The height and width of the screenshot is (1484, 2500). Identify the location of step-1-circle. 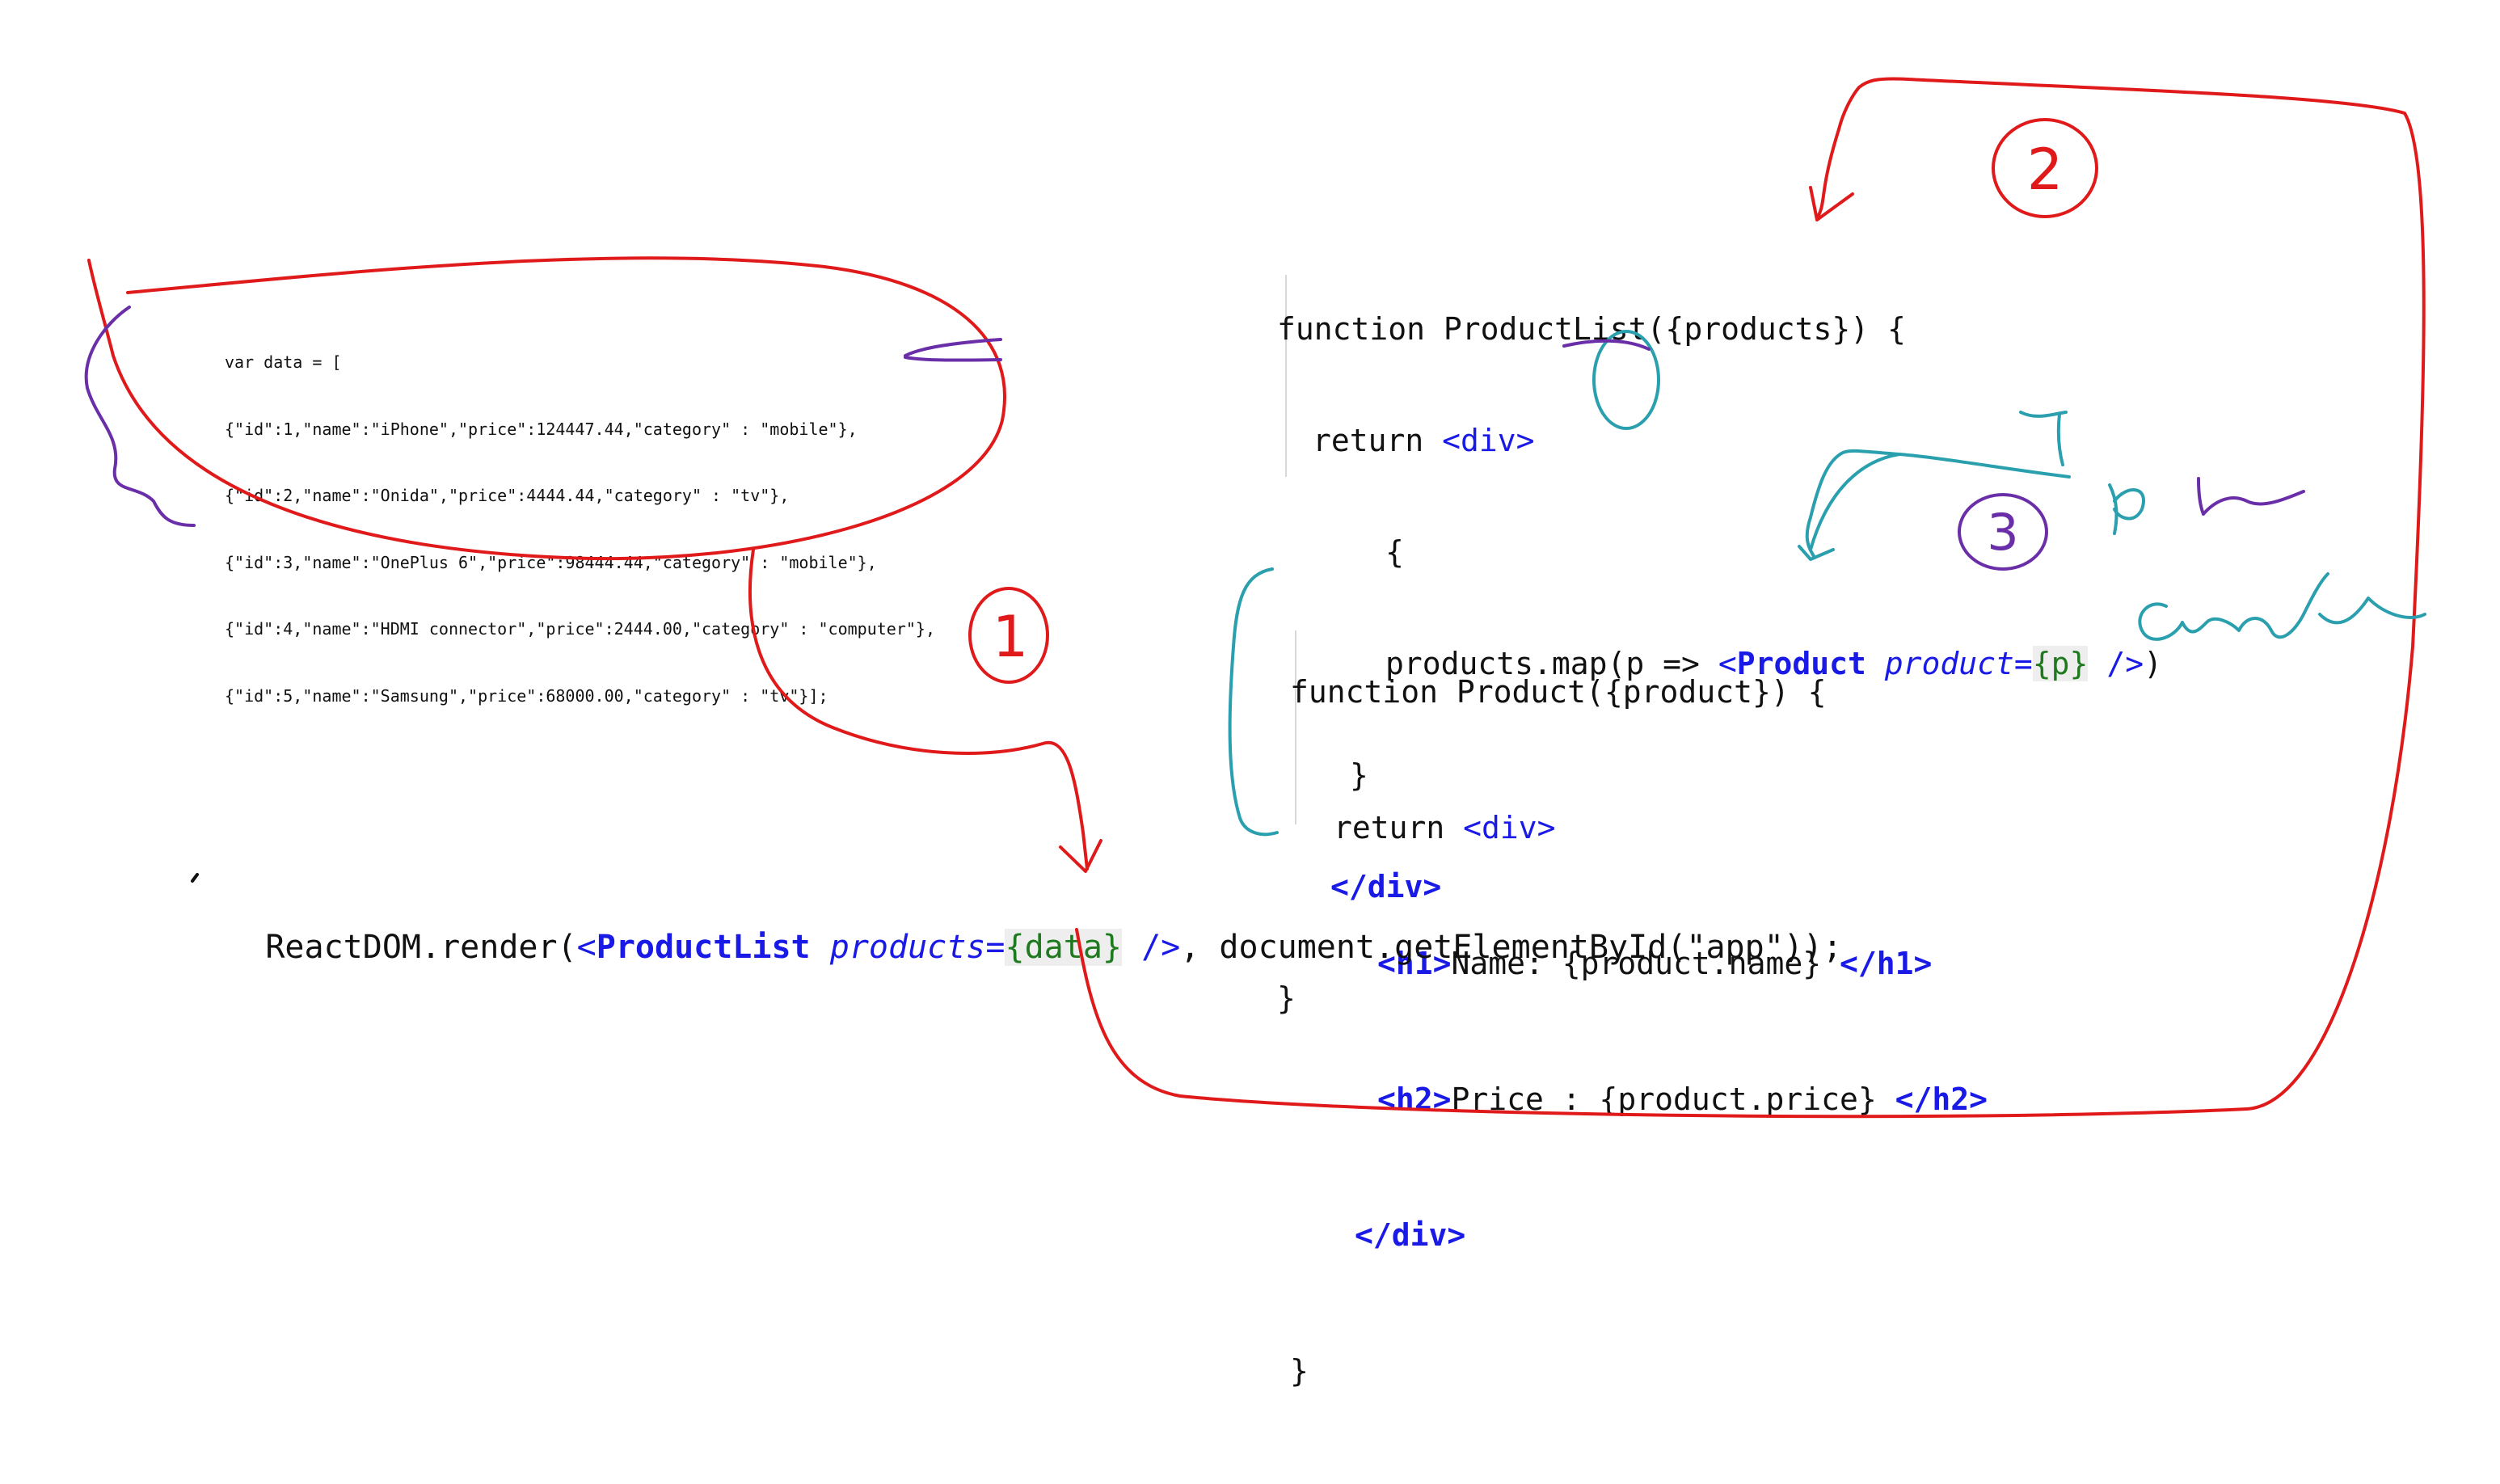
(1009, 635).